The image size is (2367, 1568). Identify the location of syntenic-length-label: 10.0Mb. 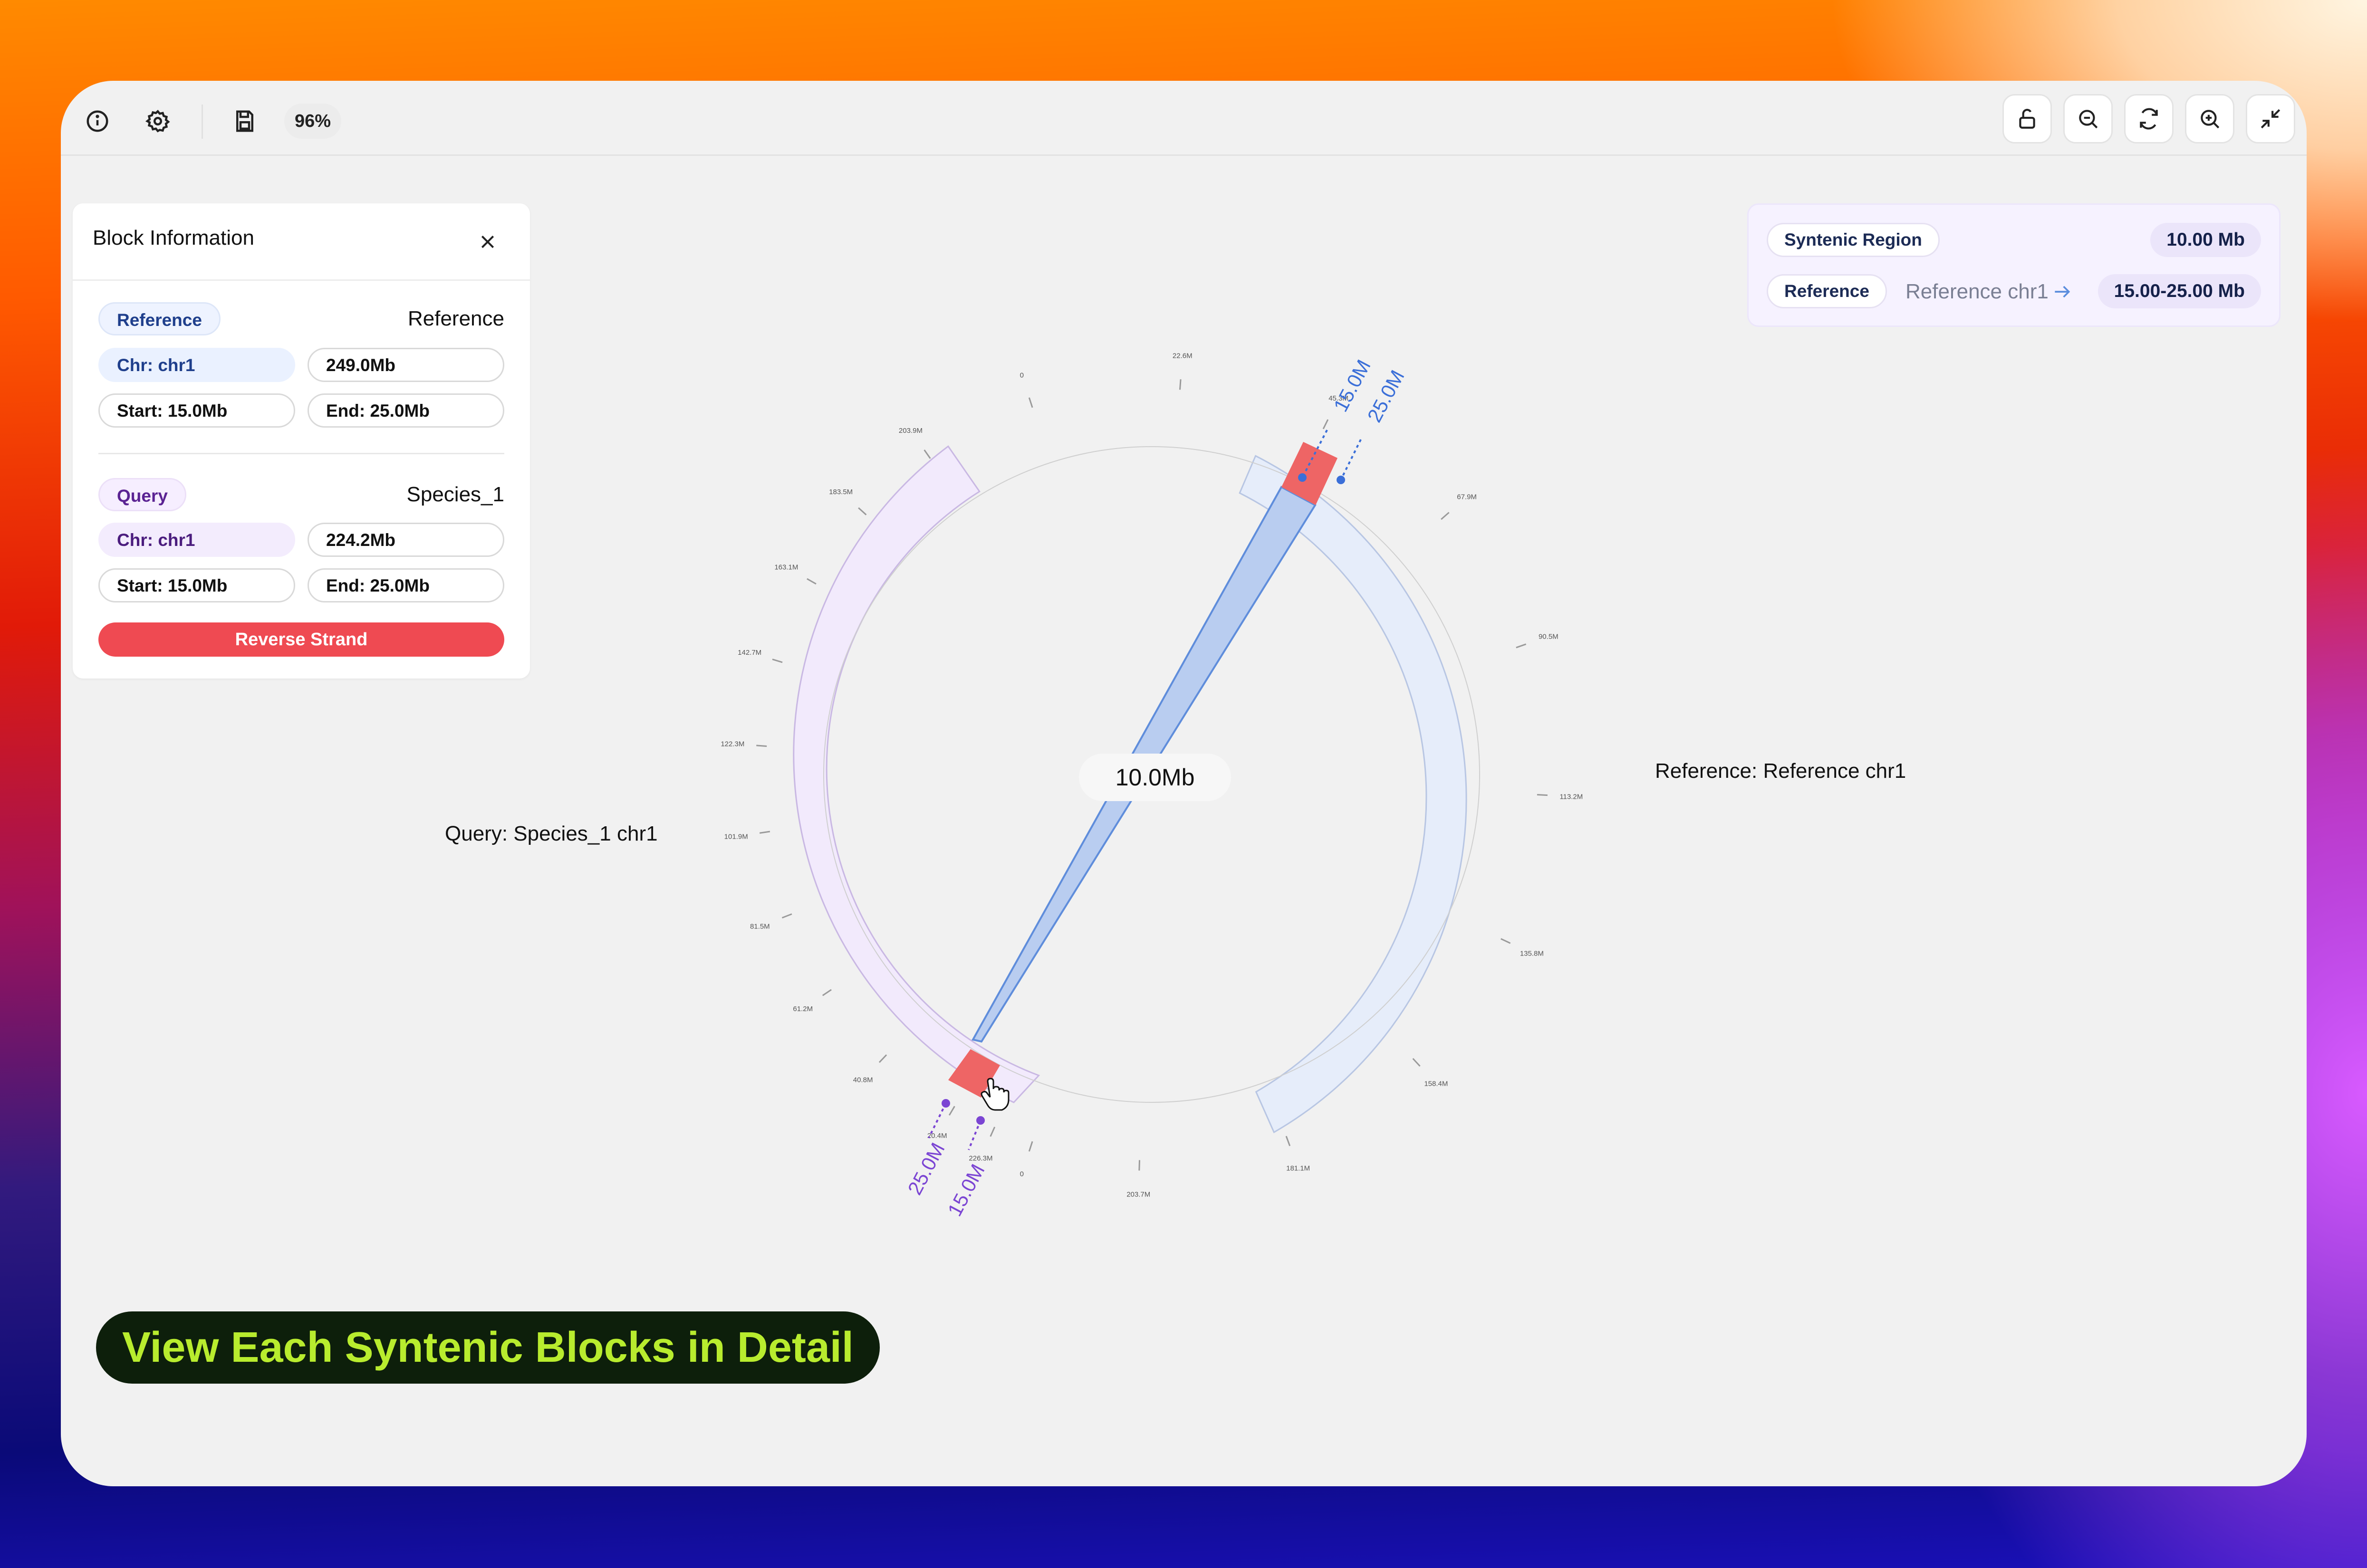
(1155, 777).